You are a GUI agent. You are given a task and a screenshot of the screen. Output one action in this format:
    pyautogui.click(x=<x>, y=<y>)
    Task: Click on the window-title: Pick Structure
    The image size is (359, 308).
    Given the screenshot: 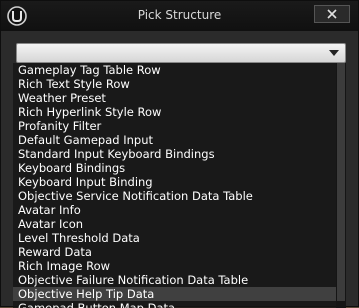 What is the action you would take?
    pyautogui.click(x=179, y=15)
    